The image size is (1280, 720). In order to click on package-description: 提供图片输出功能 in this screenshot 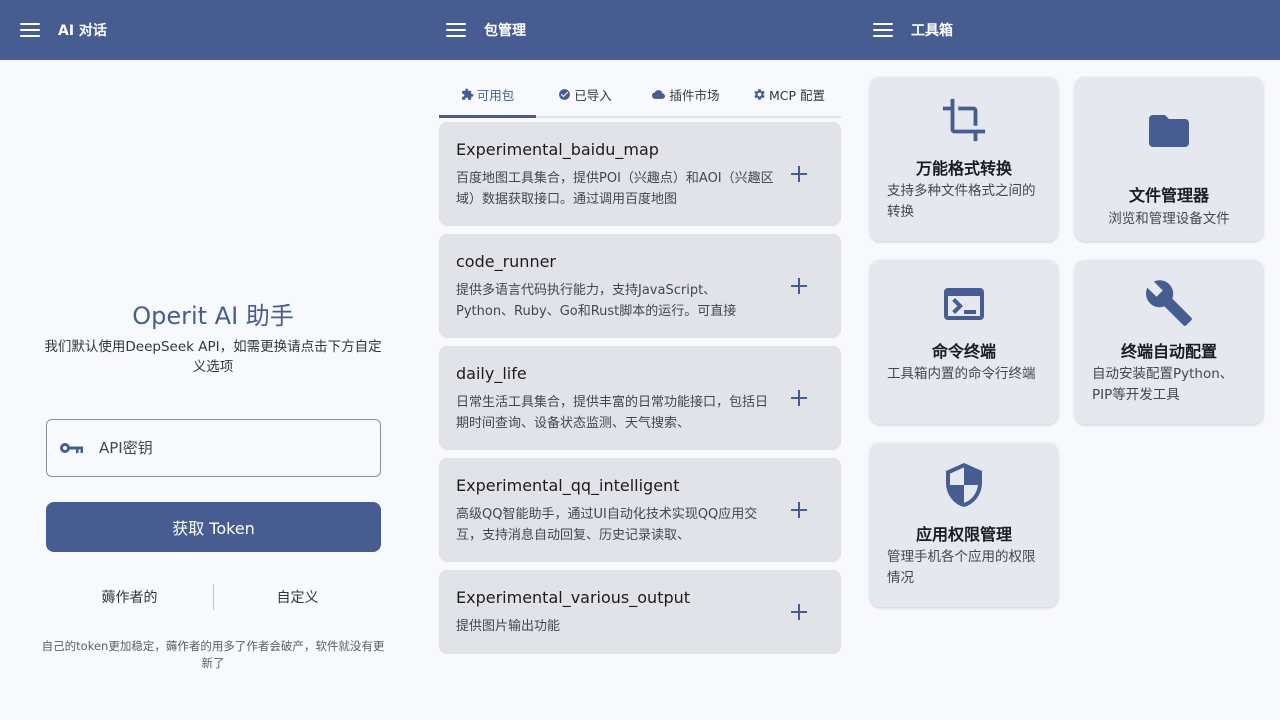, I will do `click(508, 626)`.